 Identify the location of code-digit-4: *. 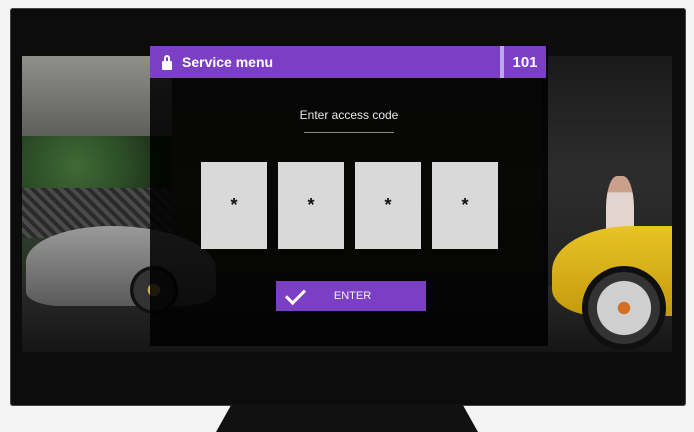
(465, 205).